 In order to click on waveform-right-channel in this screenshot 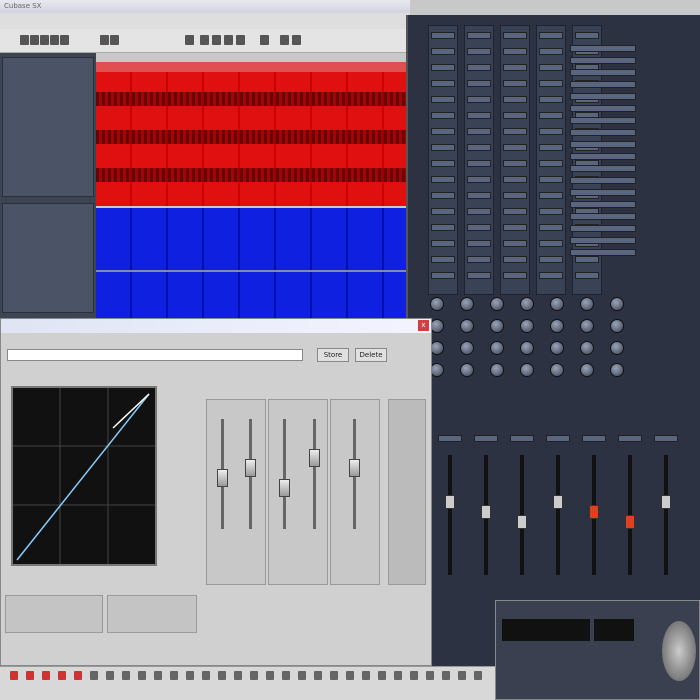, I will do `click(251, 263)`.